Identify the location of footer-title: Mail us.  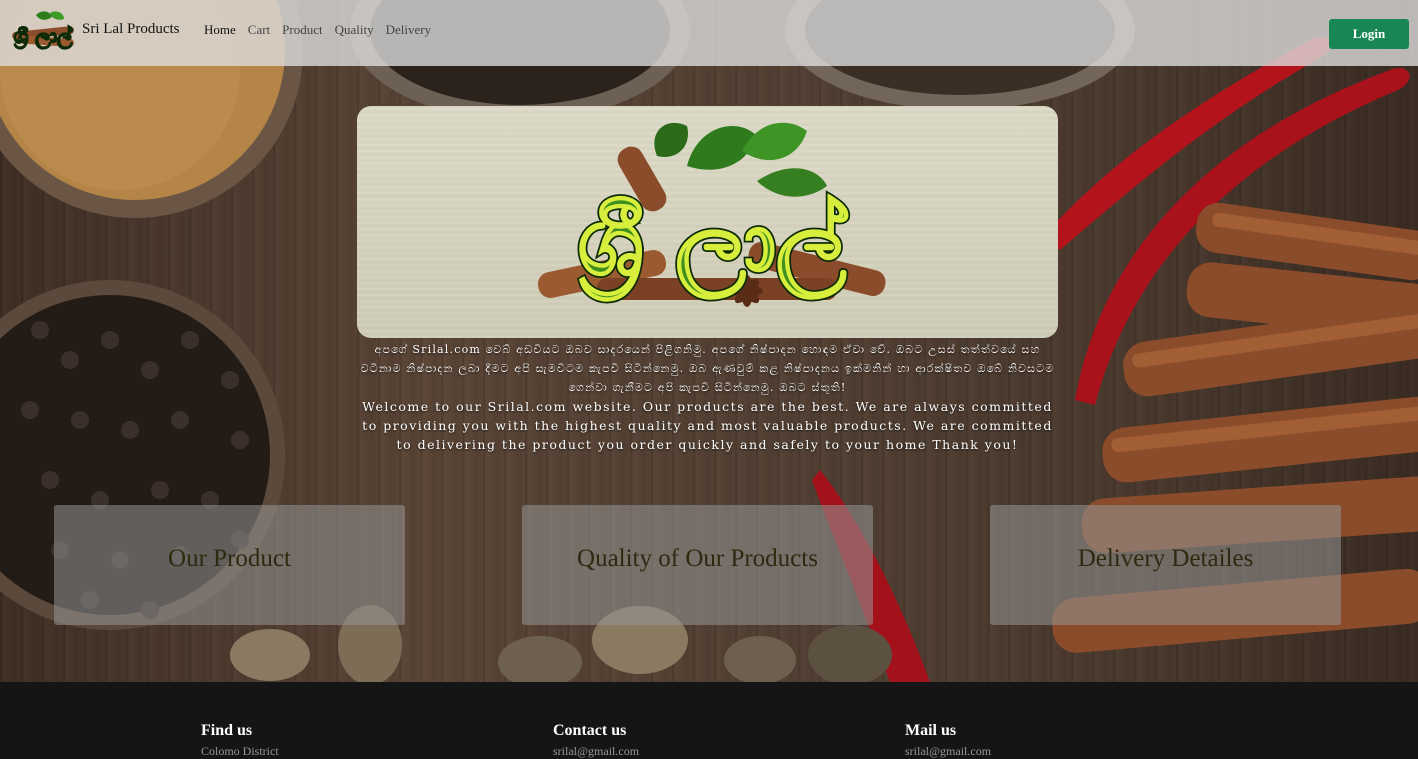
(931, 730).